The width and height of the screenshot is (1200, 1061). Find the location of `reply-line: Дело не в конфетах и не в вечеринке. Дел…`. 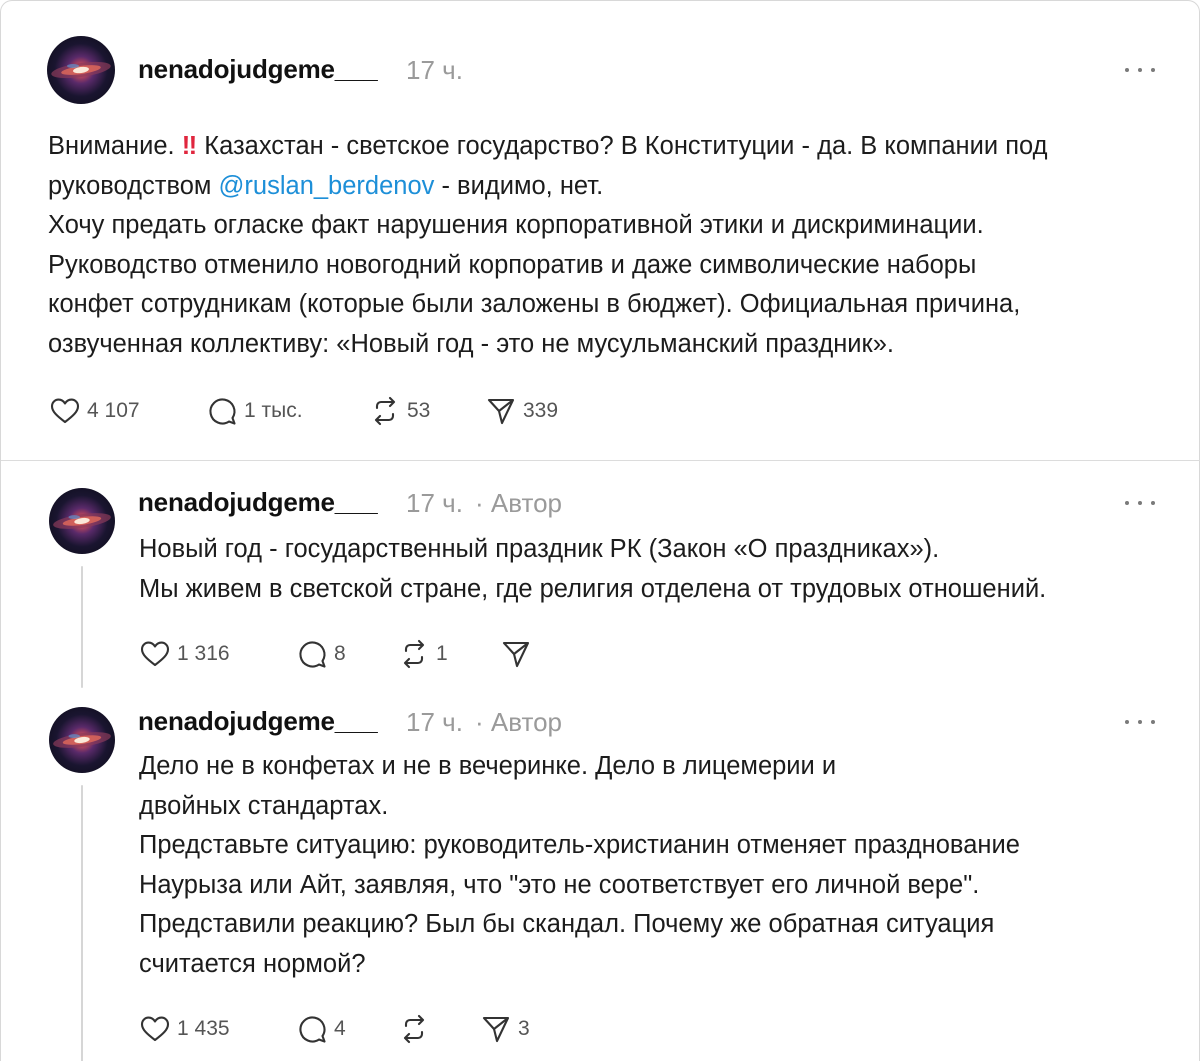

reply-line: Дело не в конфетах и не в вечеринке. Дел… is located at coordinates (488, 766).